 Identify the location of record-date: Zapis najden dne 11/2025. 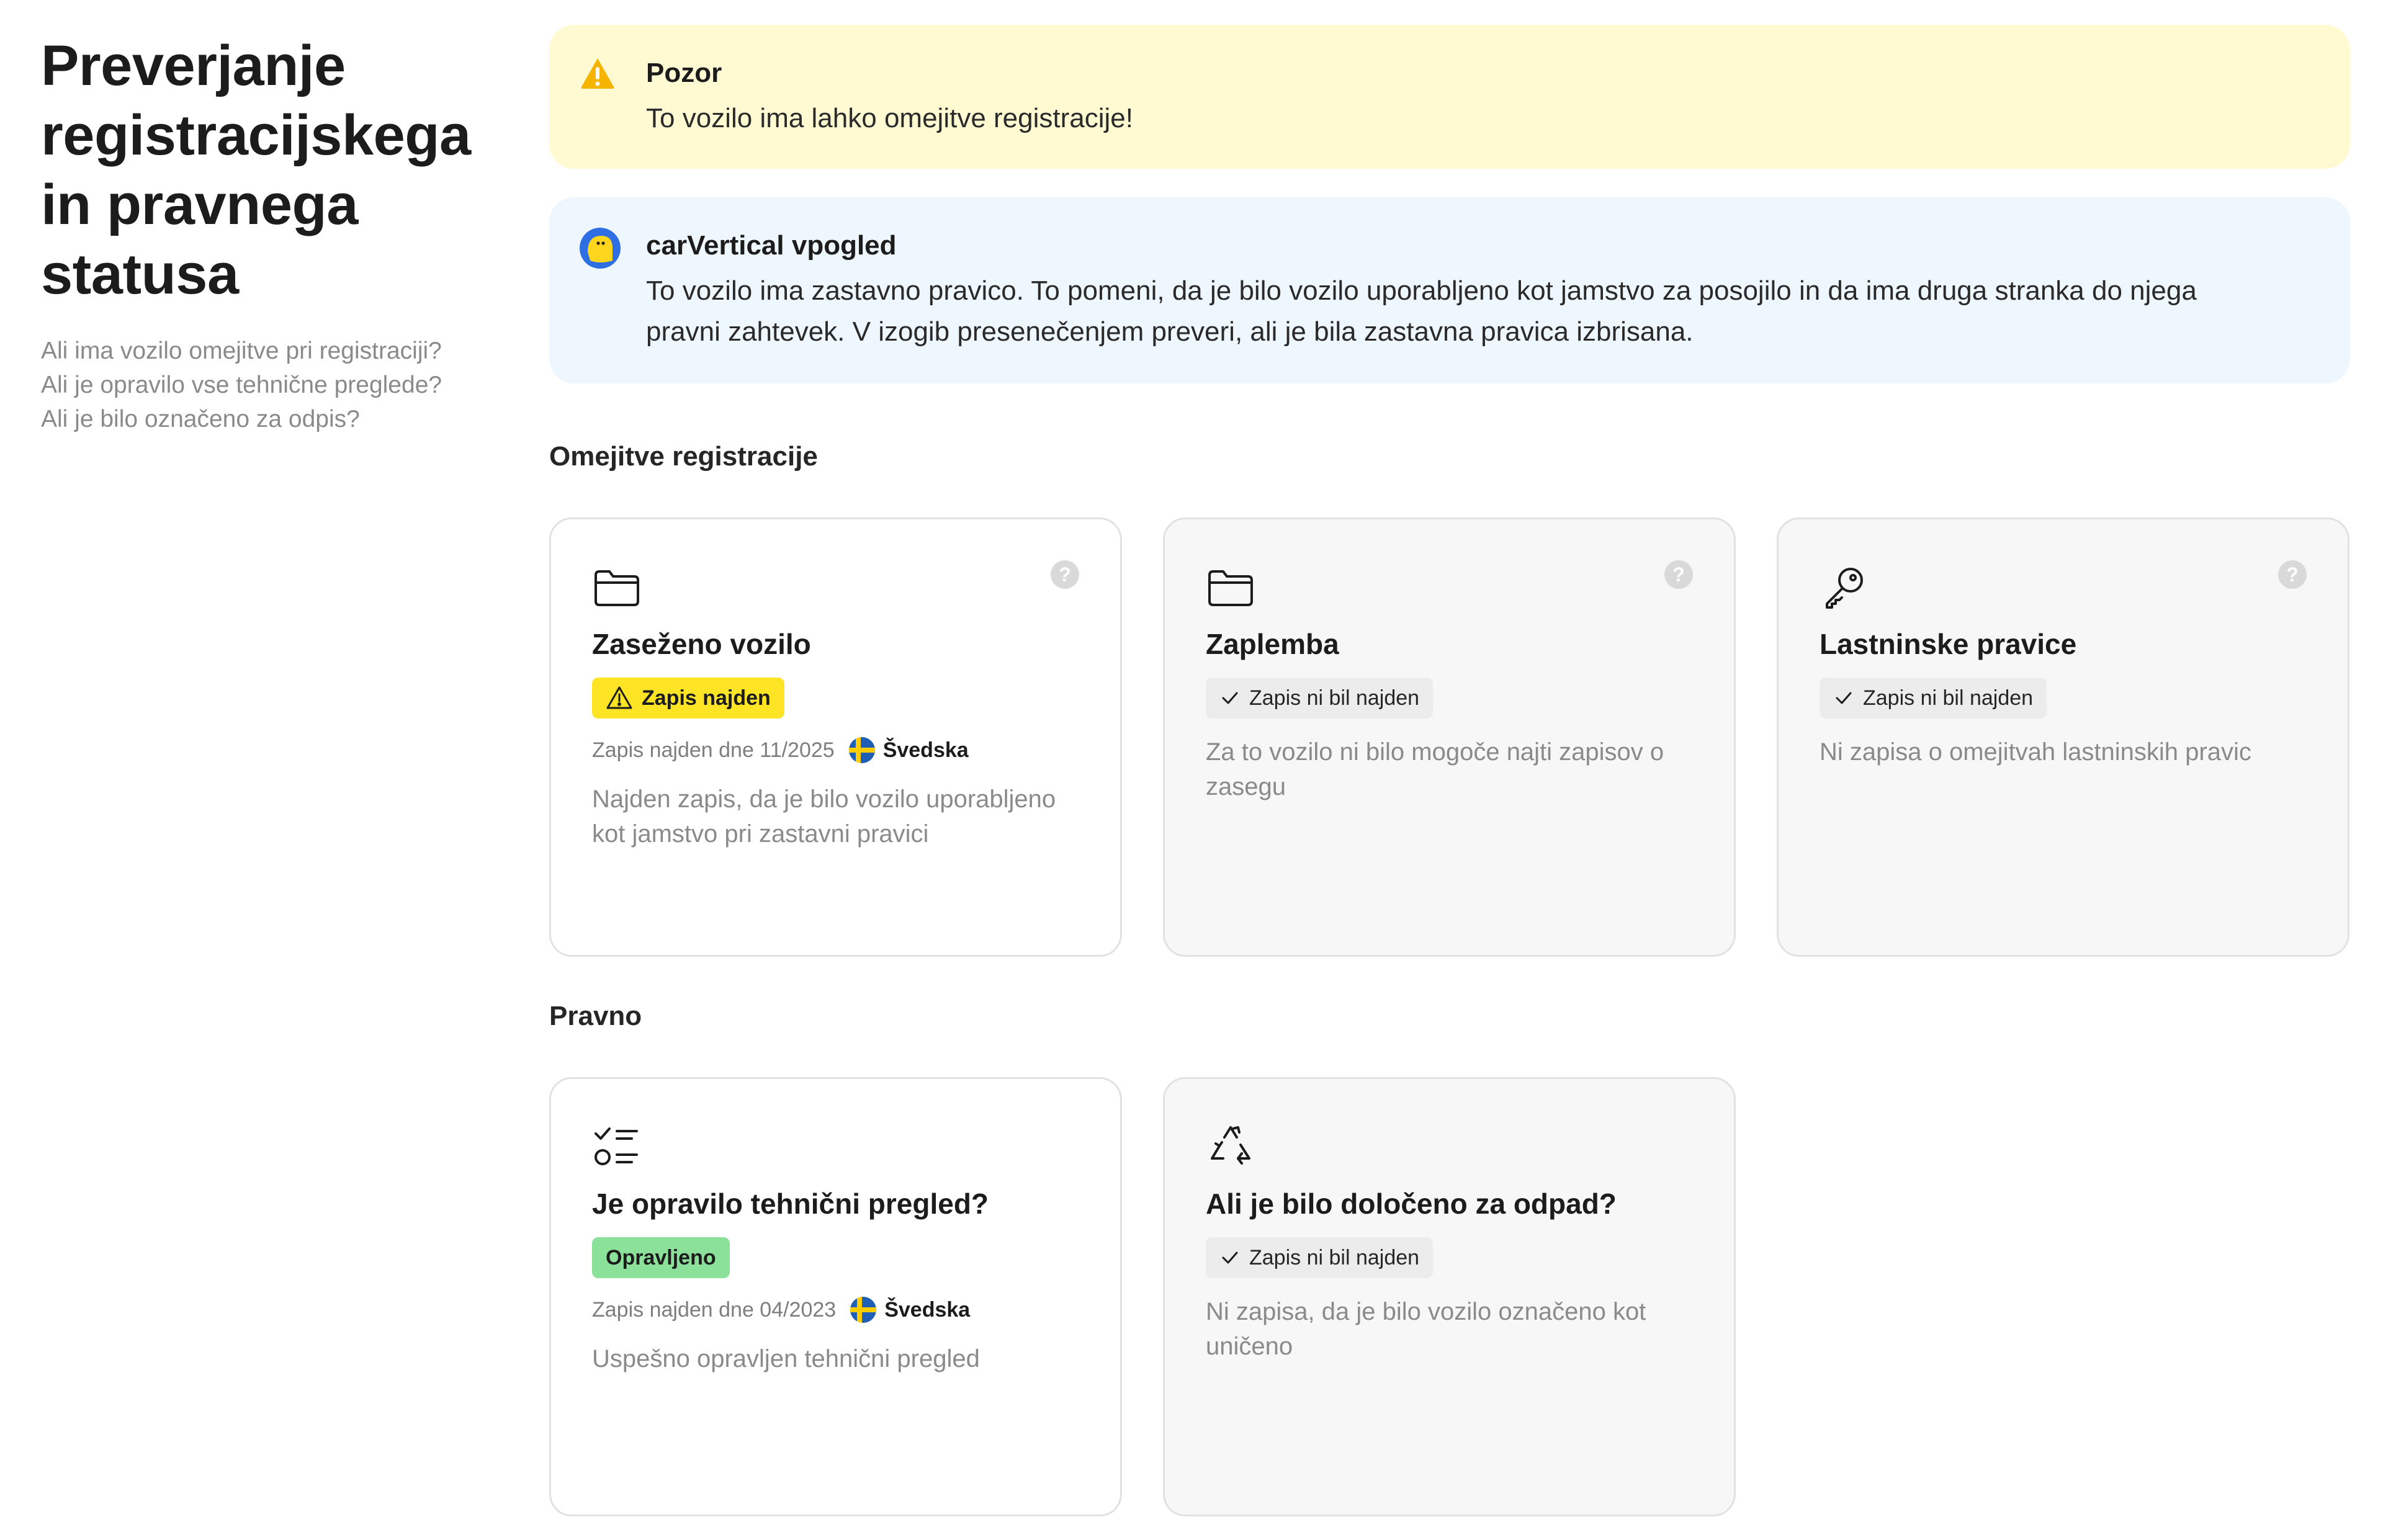
(713, 750).